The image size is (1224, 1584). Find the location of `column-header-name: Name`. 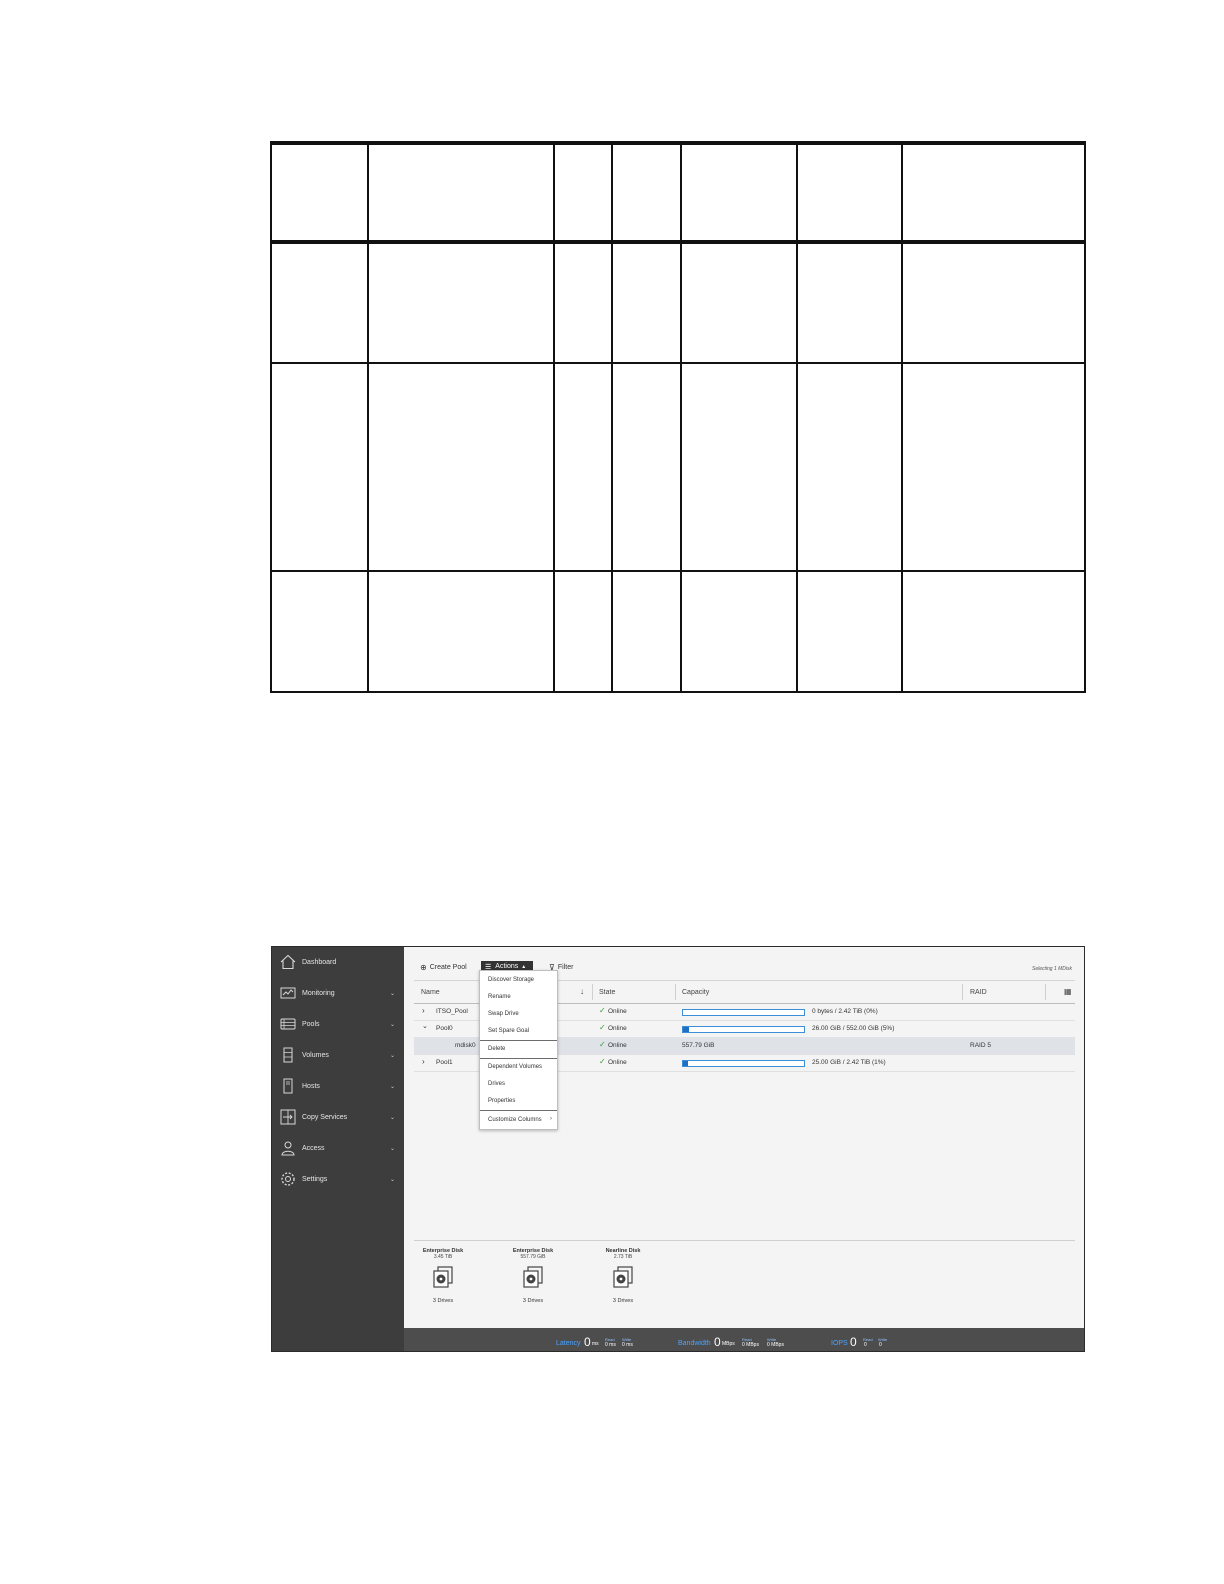

column-header-name: Name is located at coordinates (430, 992).